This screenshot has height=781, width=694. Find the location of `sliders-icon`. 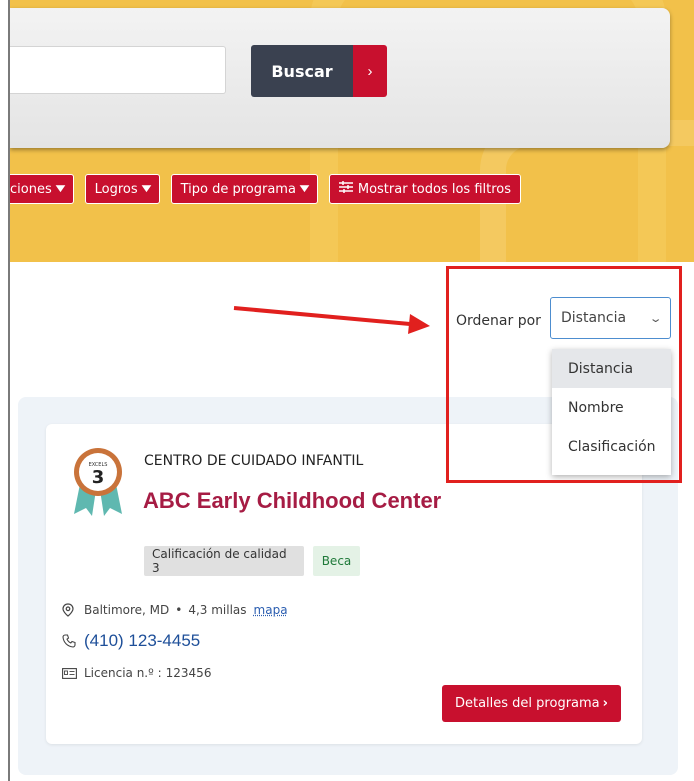

sliders-icon is located at coordinates (345, 189).